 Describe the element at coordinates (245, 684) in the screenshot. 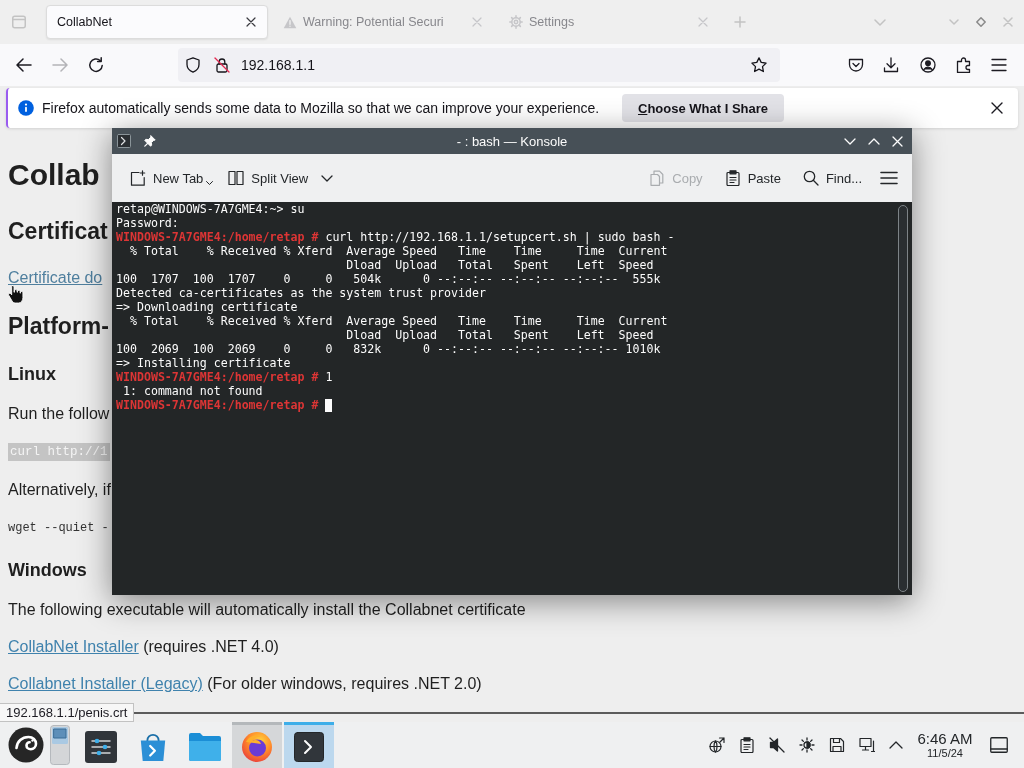

I see `installer-description: Collabnet Installer (Legacy) (For older windows, requires .NET 2.0)` at that location.